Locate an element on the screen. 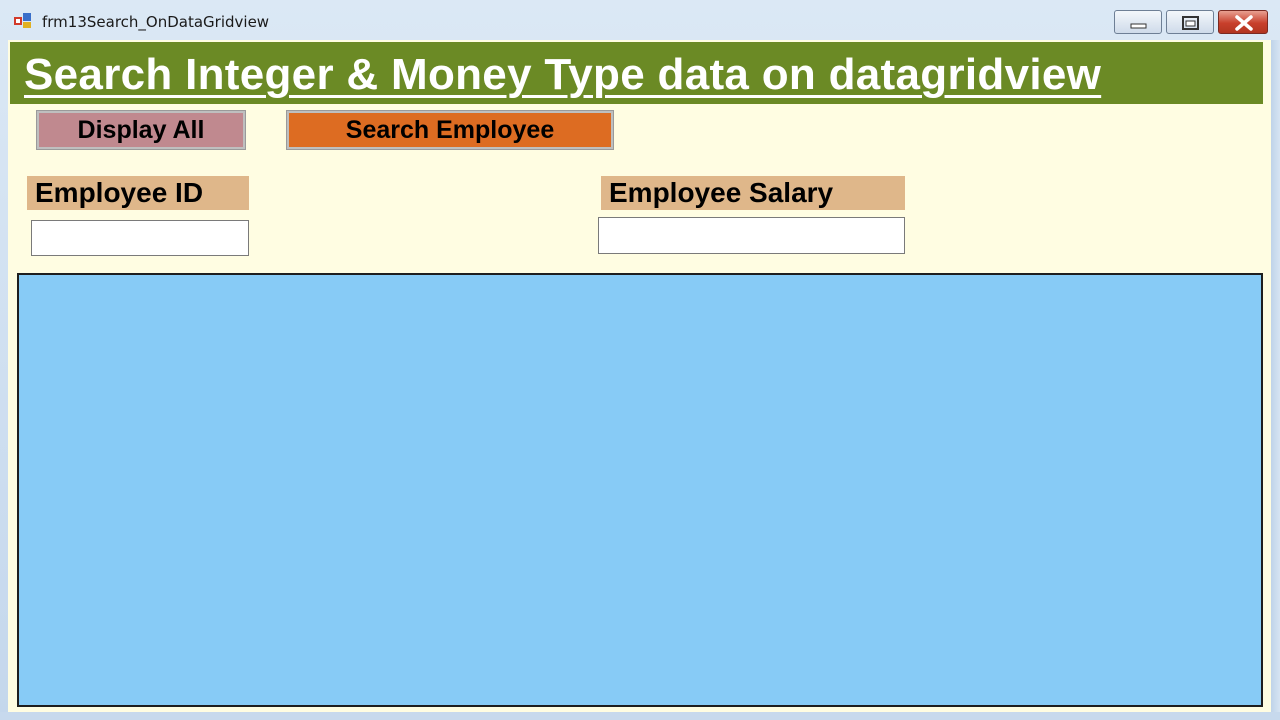 The height and width of the screenshot is (720, 1280). employee-salary-input is located at coordinates (751, 235).